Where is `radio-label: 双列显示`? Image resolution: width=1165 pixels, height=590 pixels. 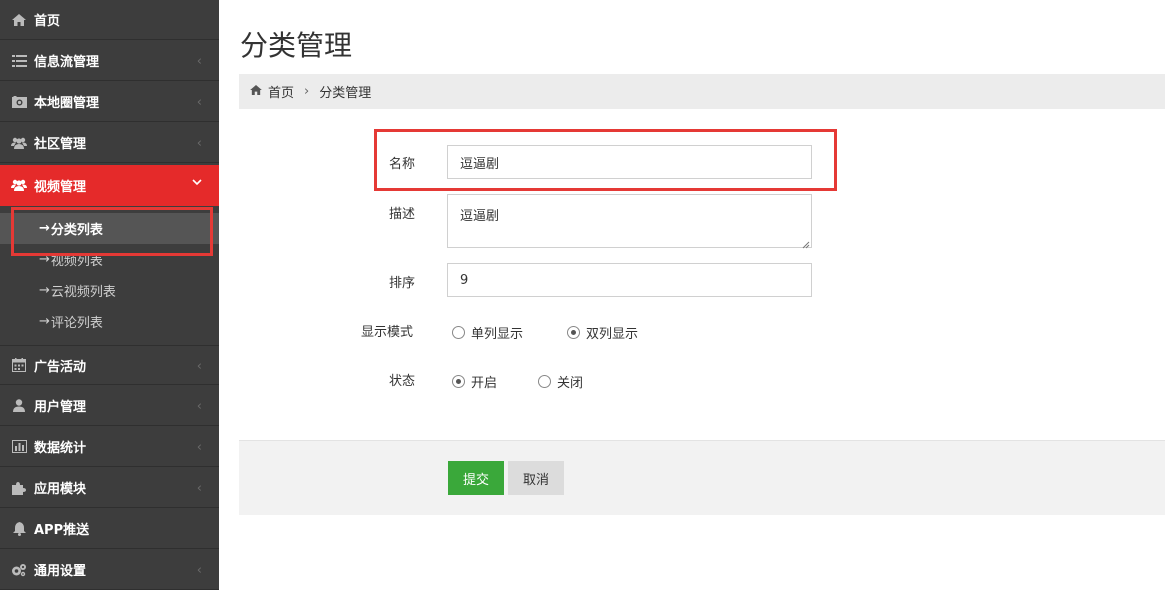
radio-label: 双列显示 is located at coordinates (612, 334).